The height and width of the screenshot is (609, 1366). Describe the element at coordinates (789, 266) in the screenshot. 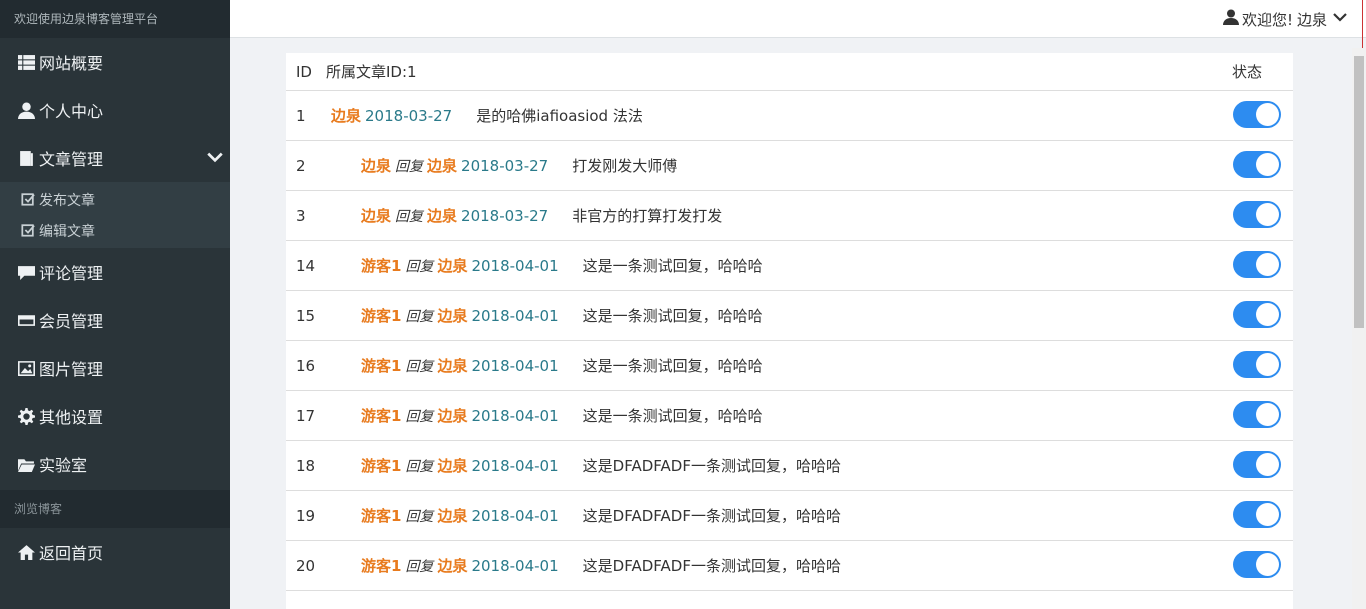

I see `table-row: 14 游客1 回复 边泉 2018-04-01 这是一条测试回复，哈哈哈` at that location.